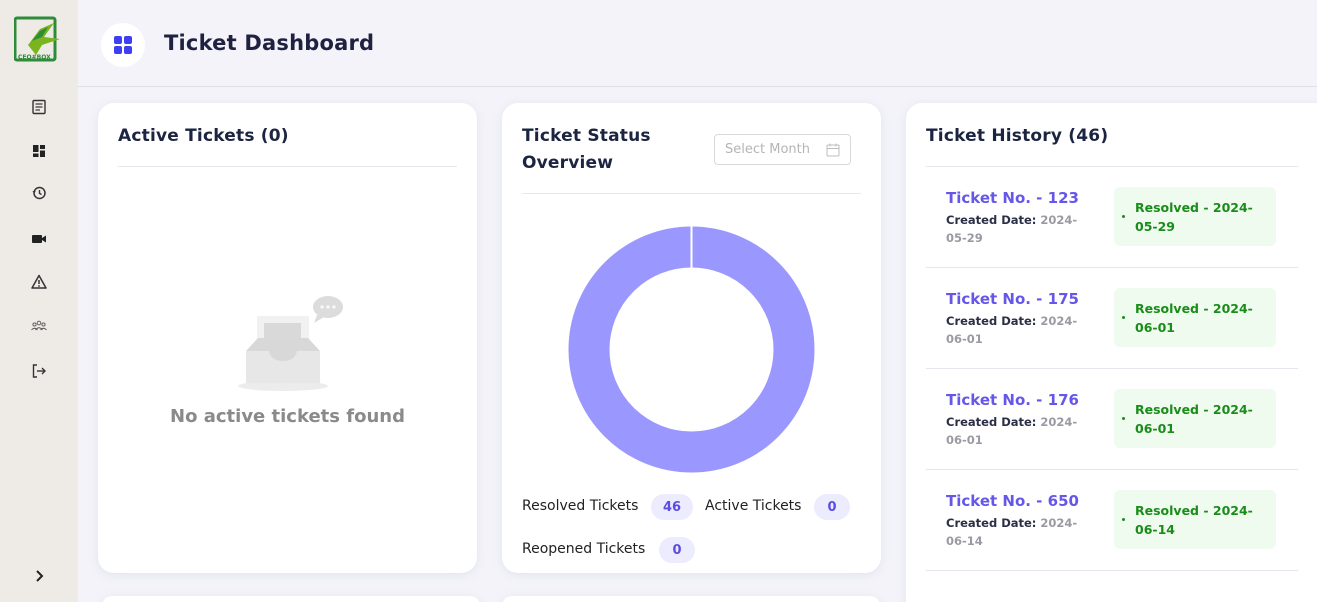 The height and width of the screenshot is (602, 1317). Describe the element at coordinates (290, 343) in the screenshot. I see `empty-inbox-icon` at that location.